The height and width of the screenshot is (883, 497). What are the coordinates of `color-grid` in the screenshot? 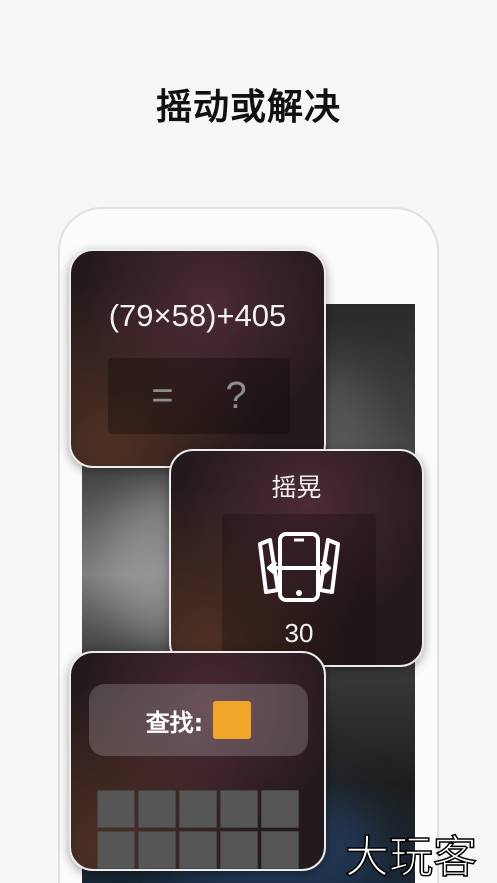 It's located at (199, 829).